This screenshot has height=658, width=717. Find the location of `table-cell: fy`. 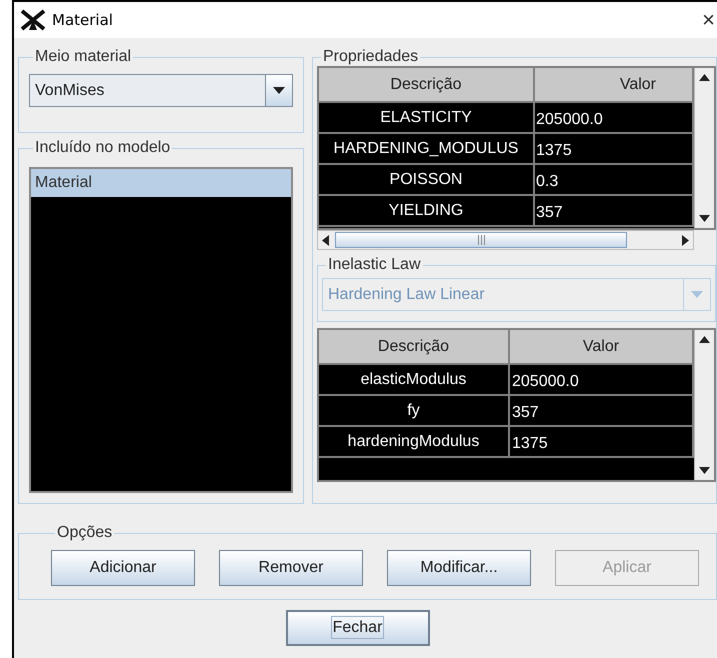

table-cell: fy is located at coordinates (414, 411).